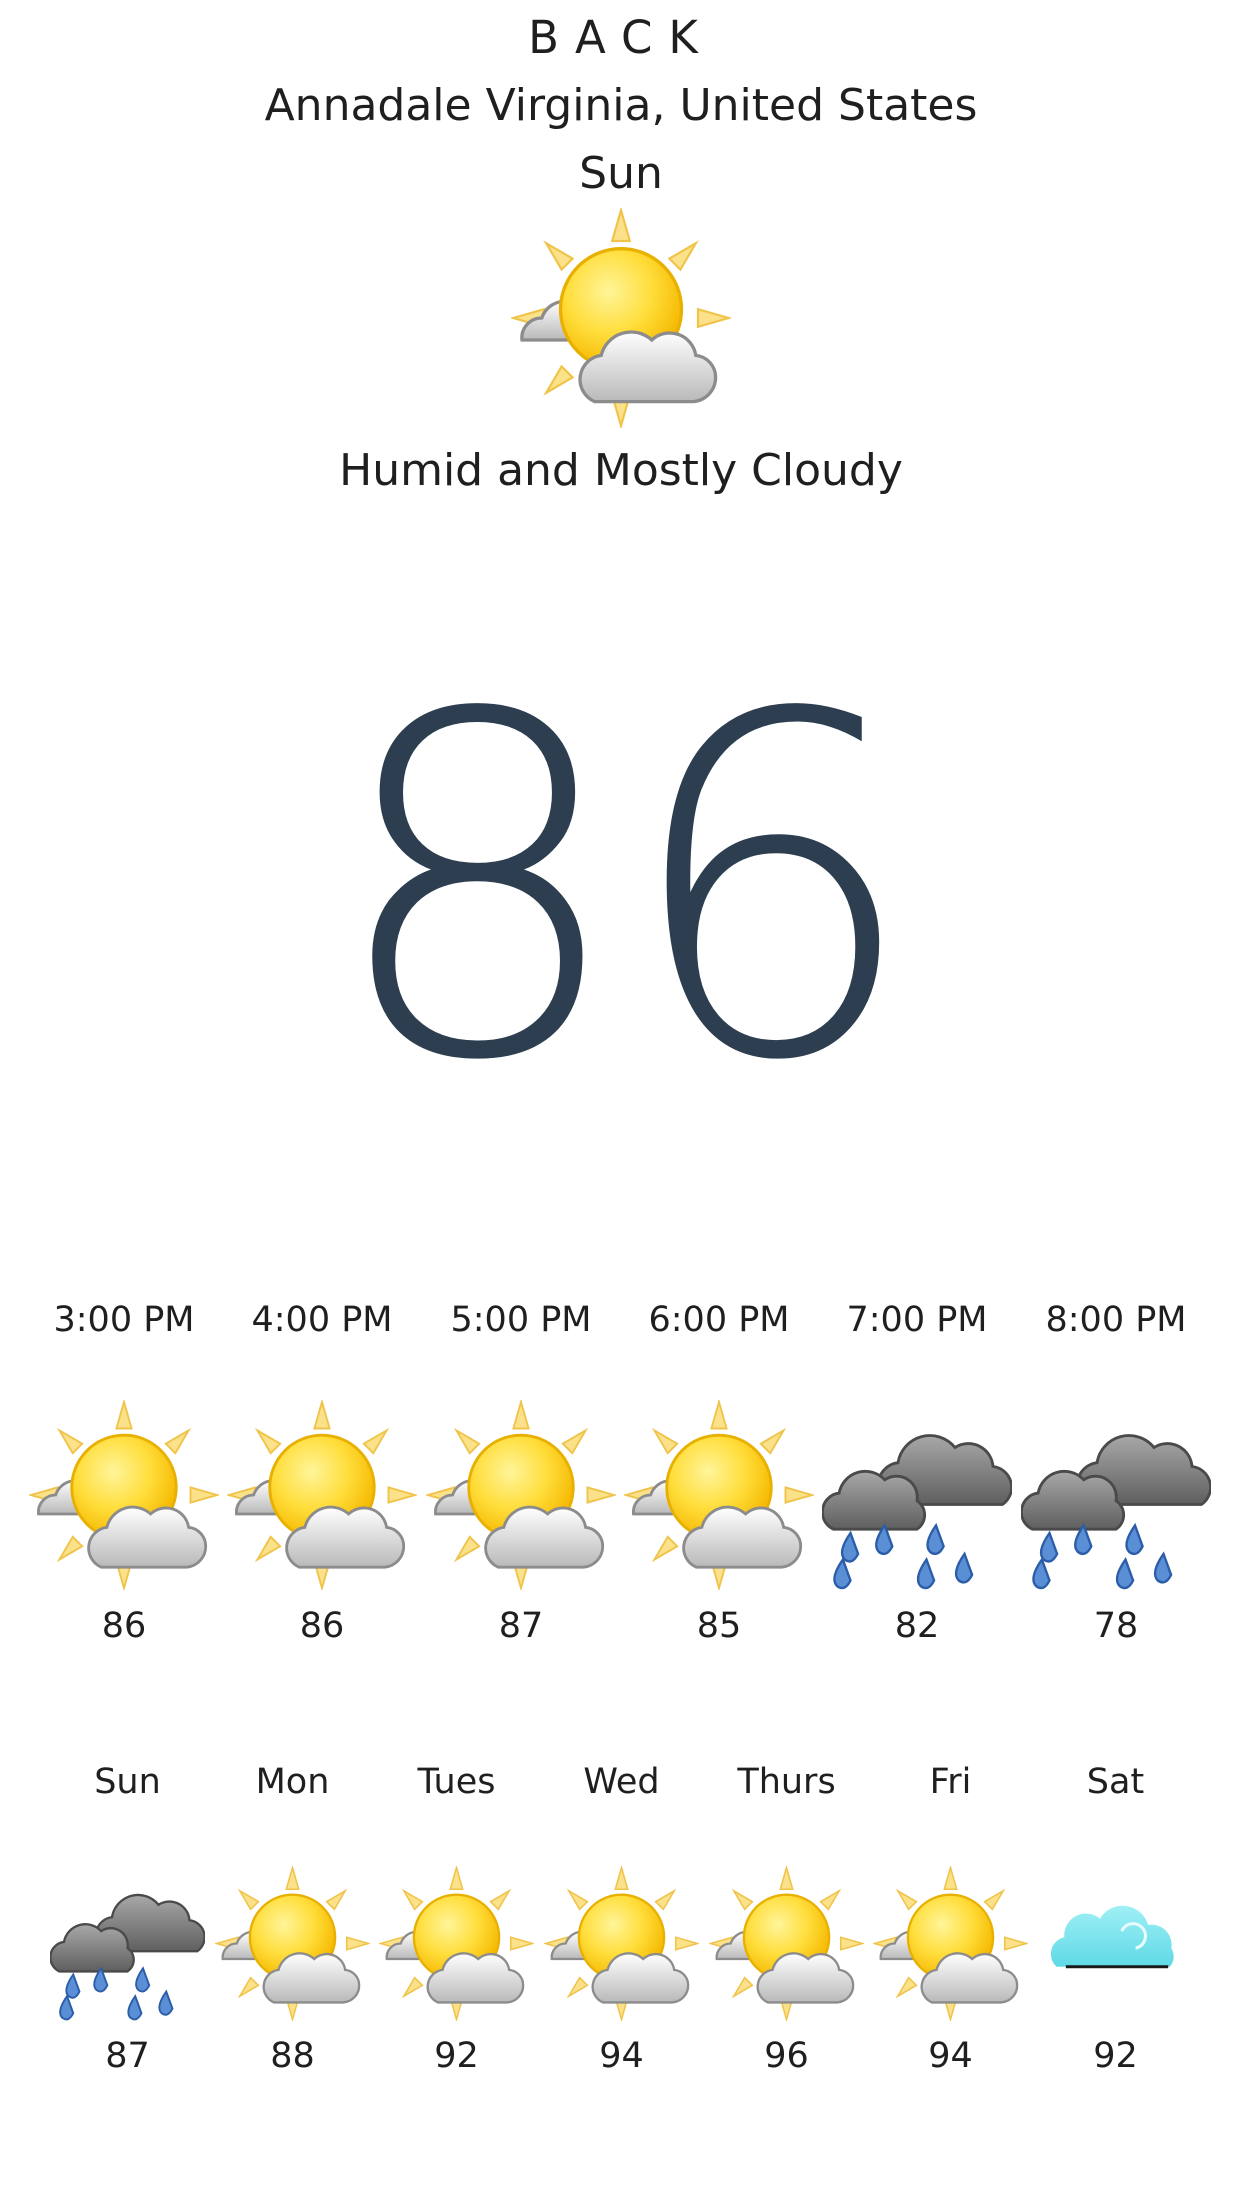  I want to click on rain-cloud-icon, so click(127, 1943).